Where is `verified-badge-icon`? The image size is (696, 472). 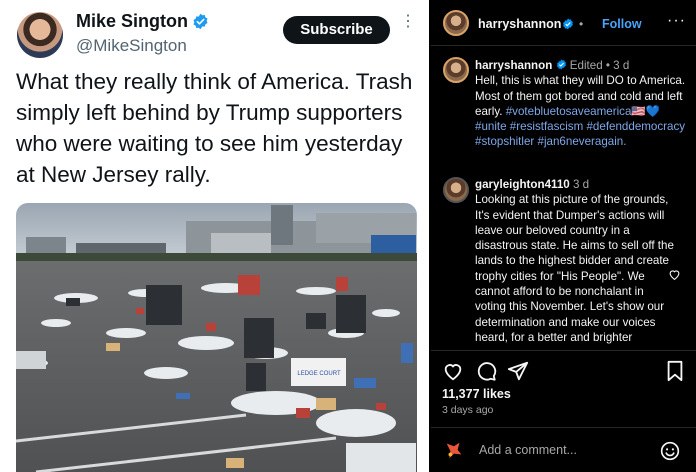
verified-badge-icon is located at coordinates (200, 21).